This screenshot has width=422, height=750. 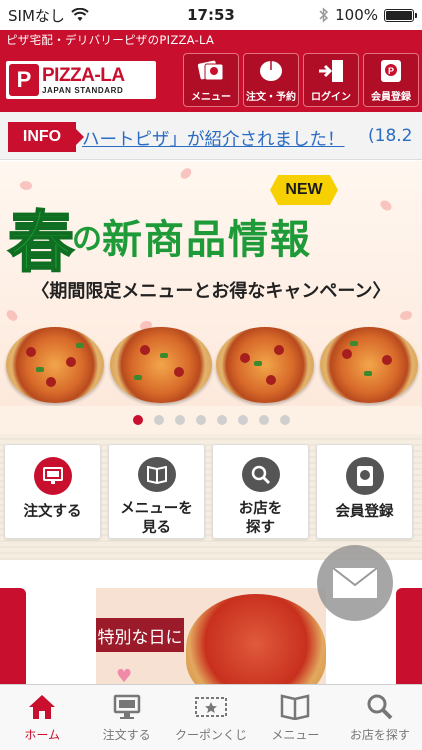 What do you see at coordinates (83, 75) in the screenshot?
I see `logo-name: PIZZA-LA` at bounding box center [83, 75].